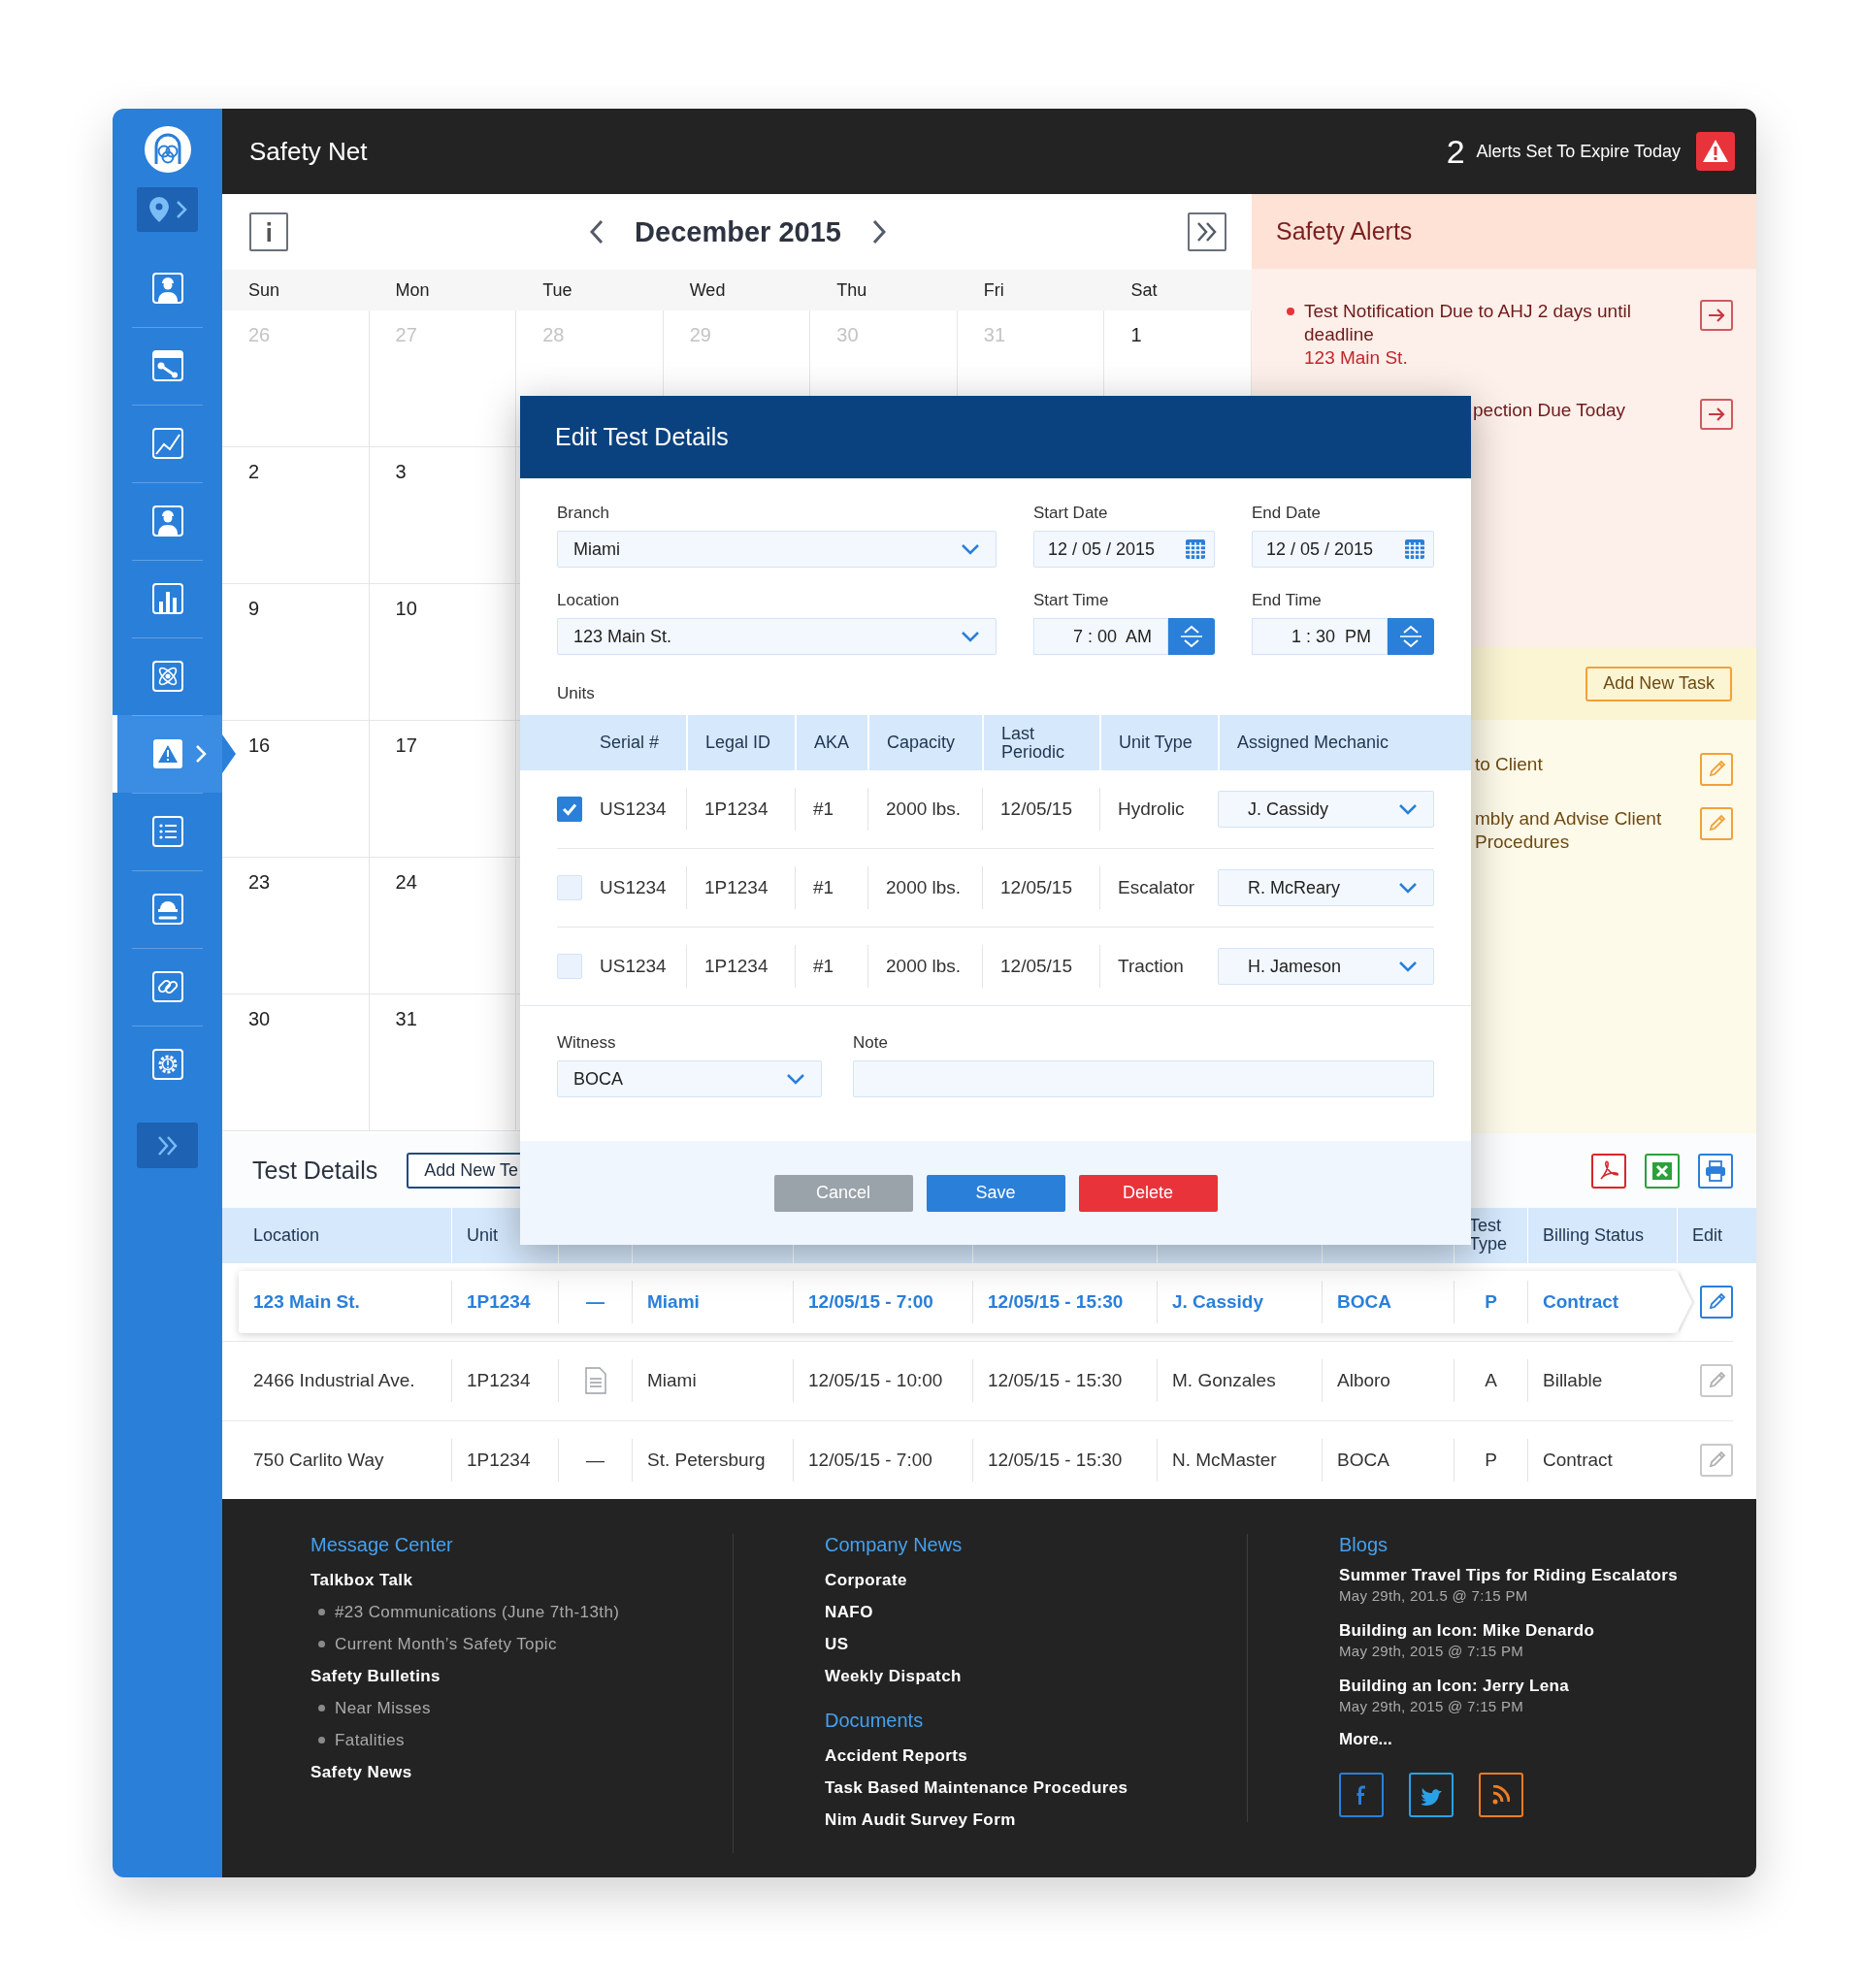  What do you see at coordinates (1432, 1651) in the screenshot?
I see `blog-post-date: May 29th, 2015 @ 7:15 PM` at bounding box center [1432, 1651].